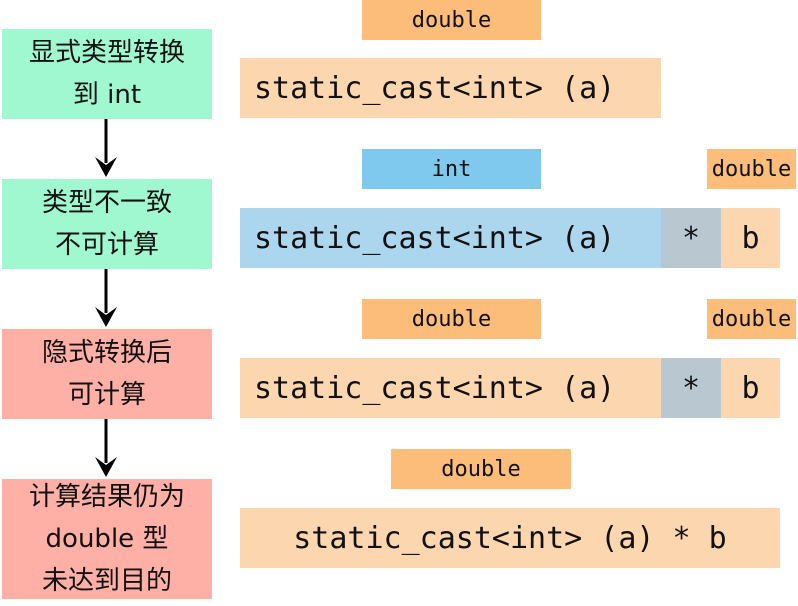  Describe the element at coordinates (106, 497) in the screenshot. I see `step-result-line-1: 计算结果仍为` at that location.